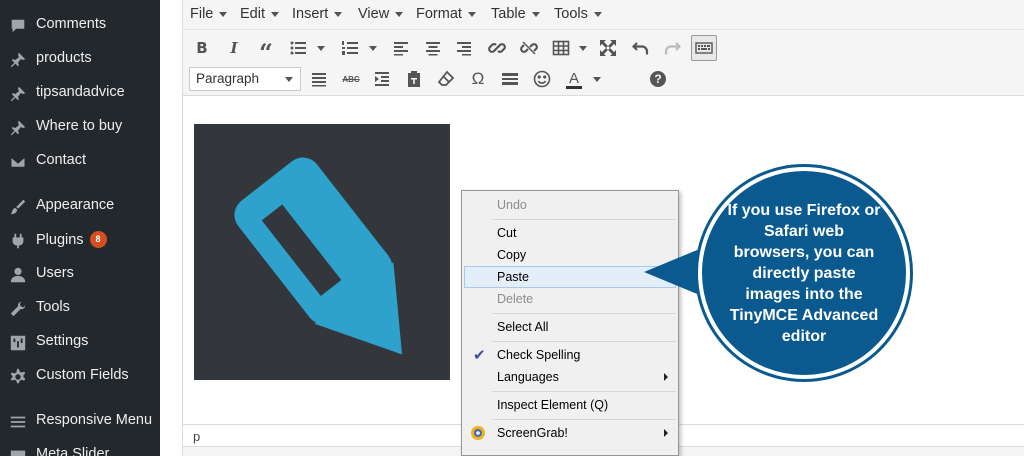  Describe the element at coordinates (479, 355) in the screenshot. I see `checkmark-icon: ✔` at that location.